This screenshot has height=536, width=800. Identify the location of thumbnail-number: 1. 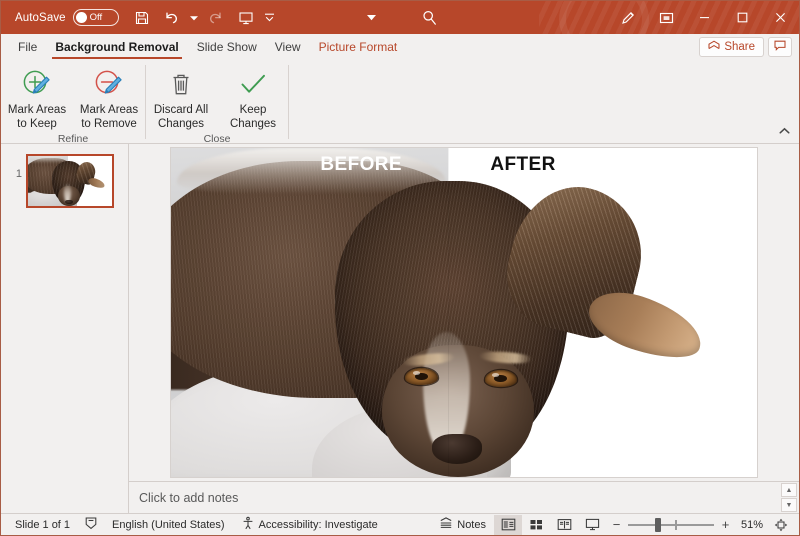
(18, 174).